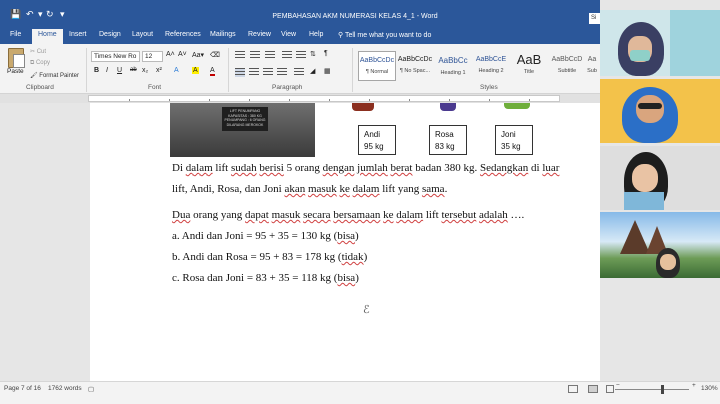  Describe the element at coordinates (377, 140) in the screenshot. I see `andi-label-box: Andi 95 kg` at that location.